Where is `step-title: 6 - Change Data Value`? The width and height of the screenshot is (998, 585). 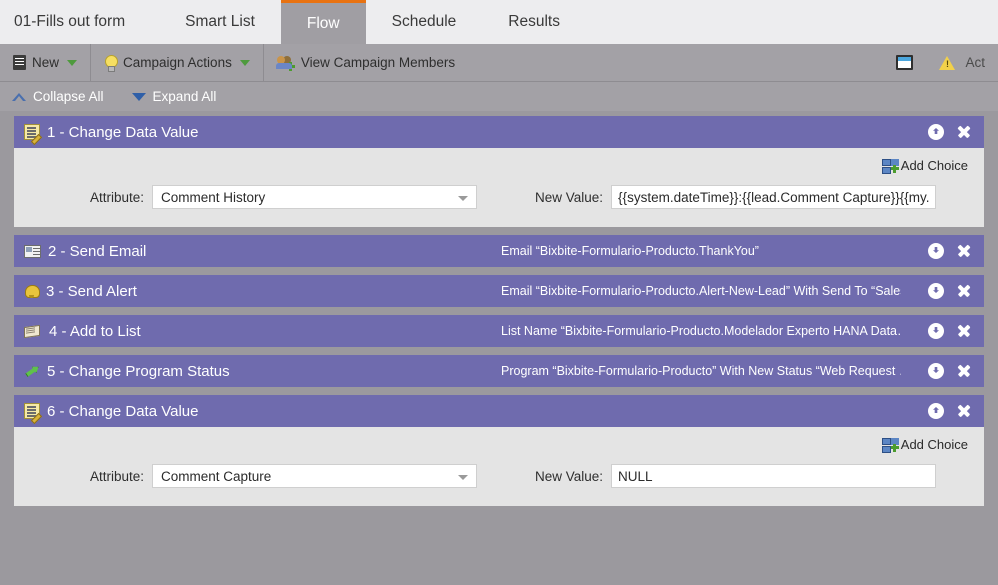 step-title: 6 - Change Data Value is located at coordinates (123, 411).